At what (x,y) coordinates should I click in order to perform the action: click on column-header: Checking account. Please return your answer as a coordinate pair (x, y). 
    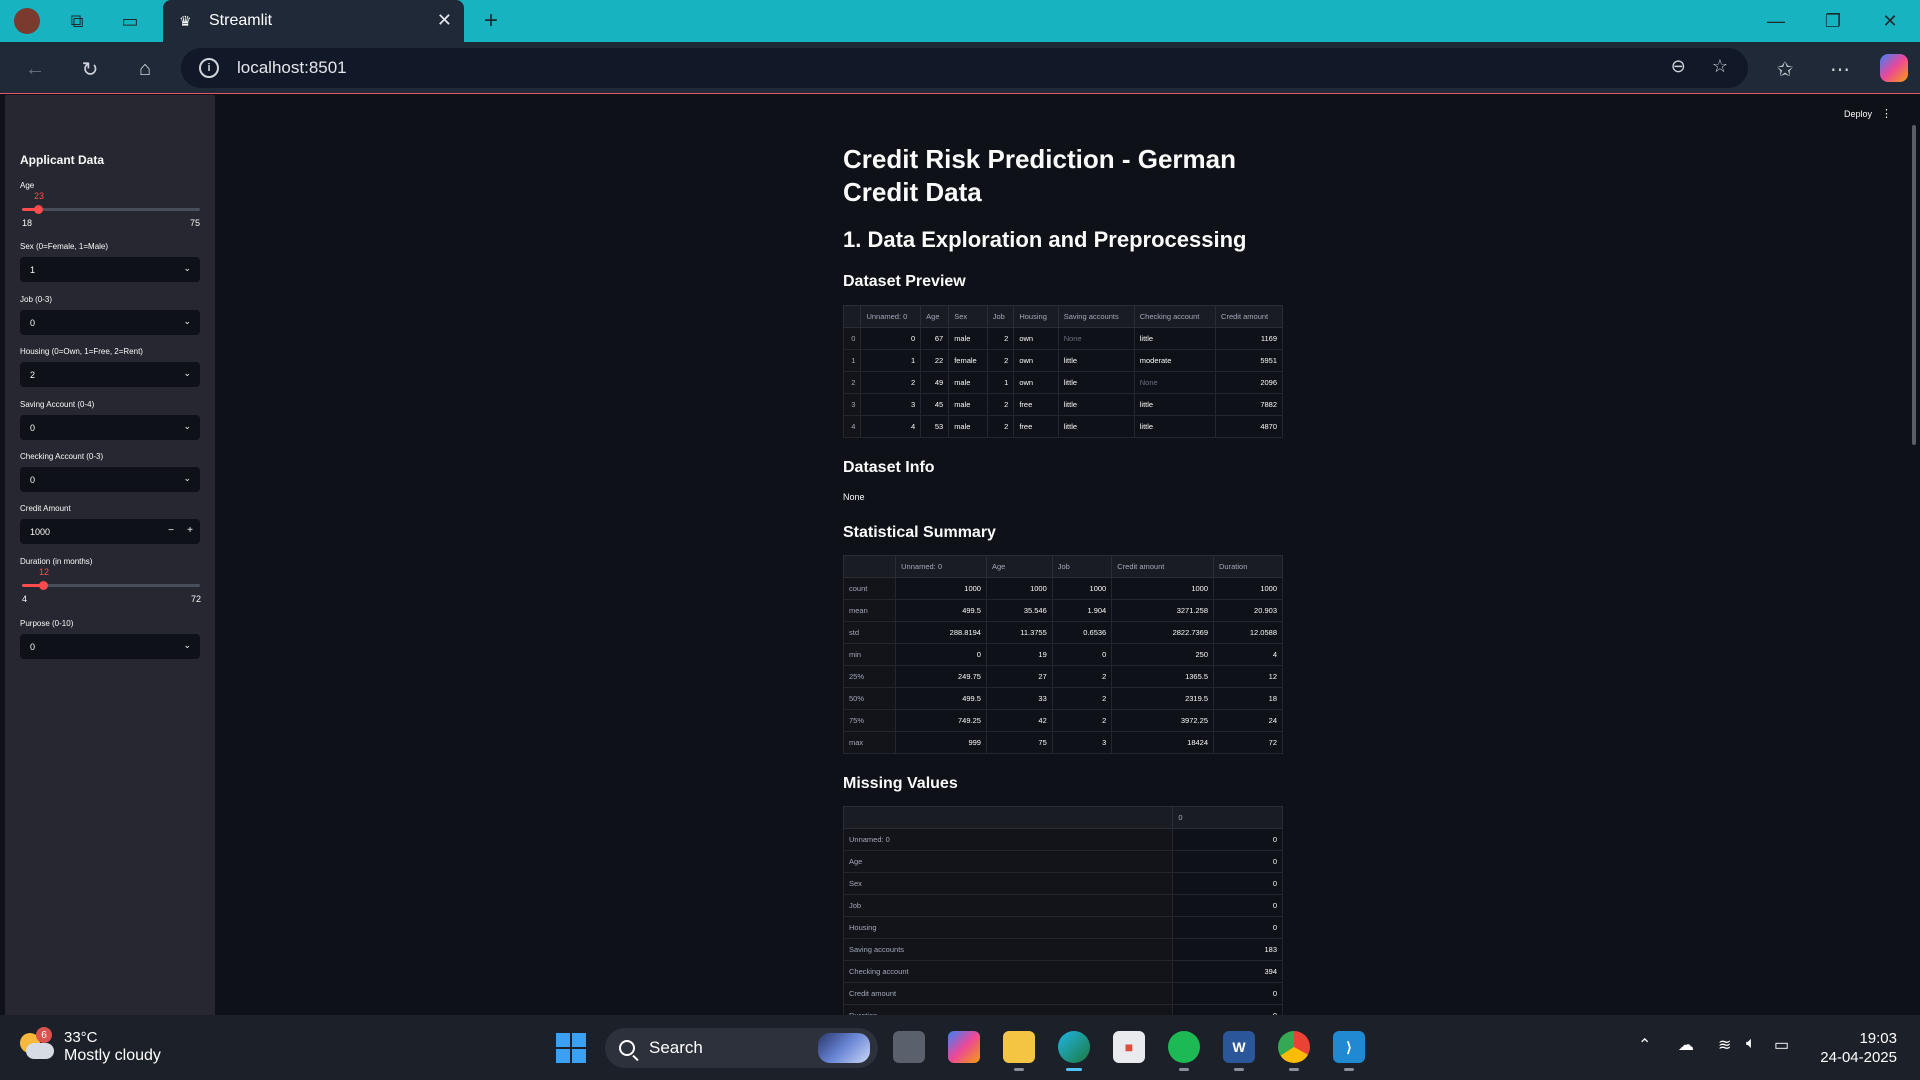
    Looking at the image, I should click on (1175, 316).